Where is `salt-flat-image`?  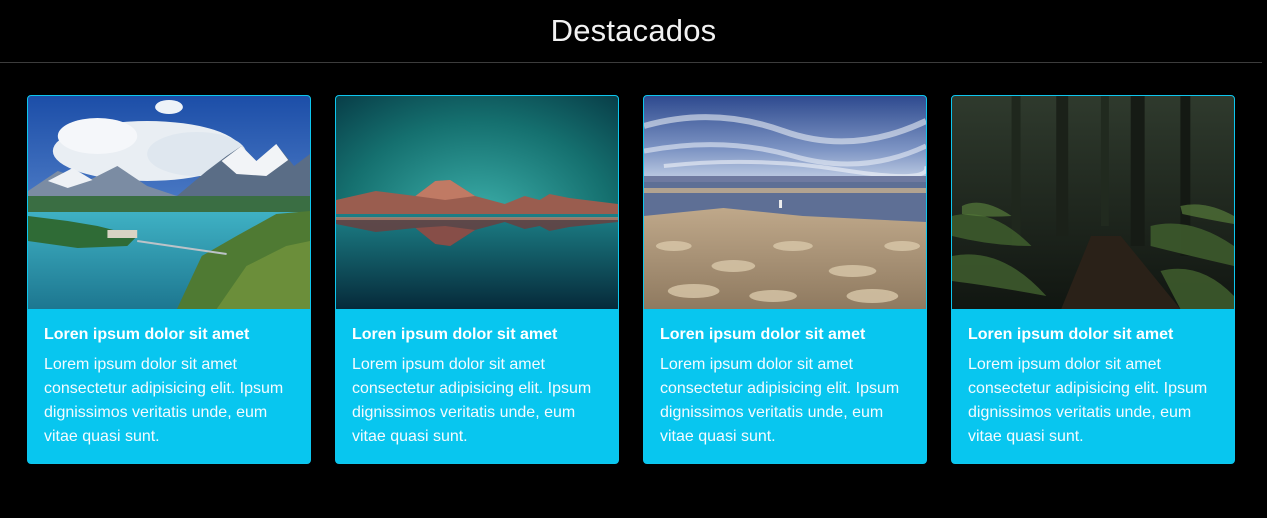
salt-flat-image is located at coordinates (785, 202).